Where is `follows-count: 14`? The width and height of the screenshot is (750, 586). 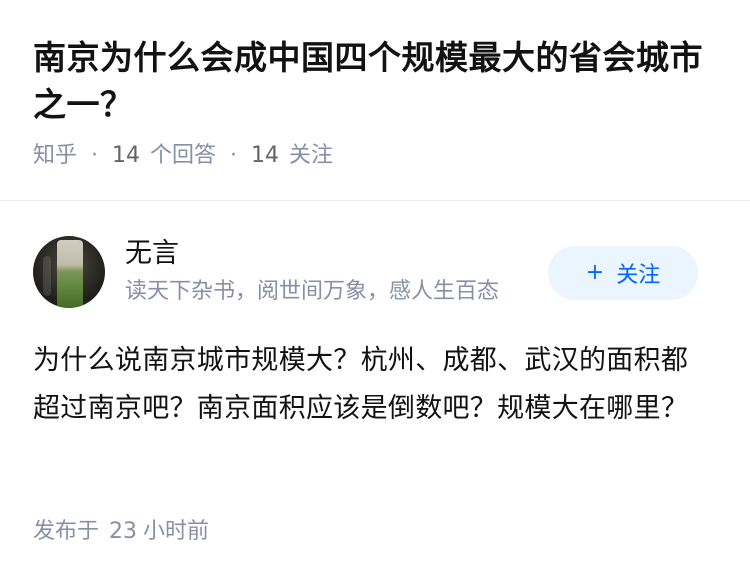 follows-count: 14 is located at coordinates (265, 155).